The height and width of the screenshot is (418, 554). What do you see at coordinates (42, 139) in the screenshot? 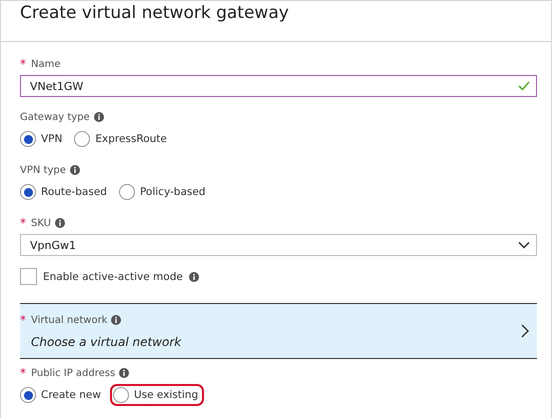
I see `radio-option: VPN` at bounding box center [42, 139].